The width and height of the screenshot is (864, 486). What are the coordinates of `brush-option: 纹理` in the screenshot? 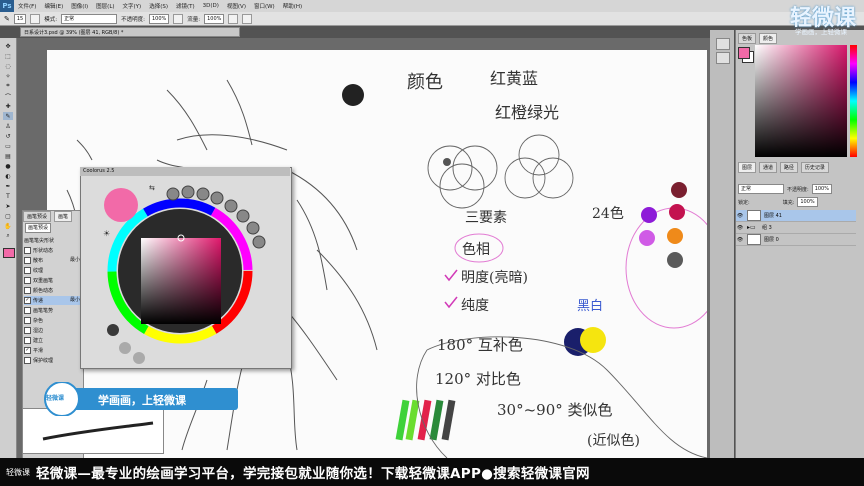 It's located at (52, 270).